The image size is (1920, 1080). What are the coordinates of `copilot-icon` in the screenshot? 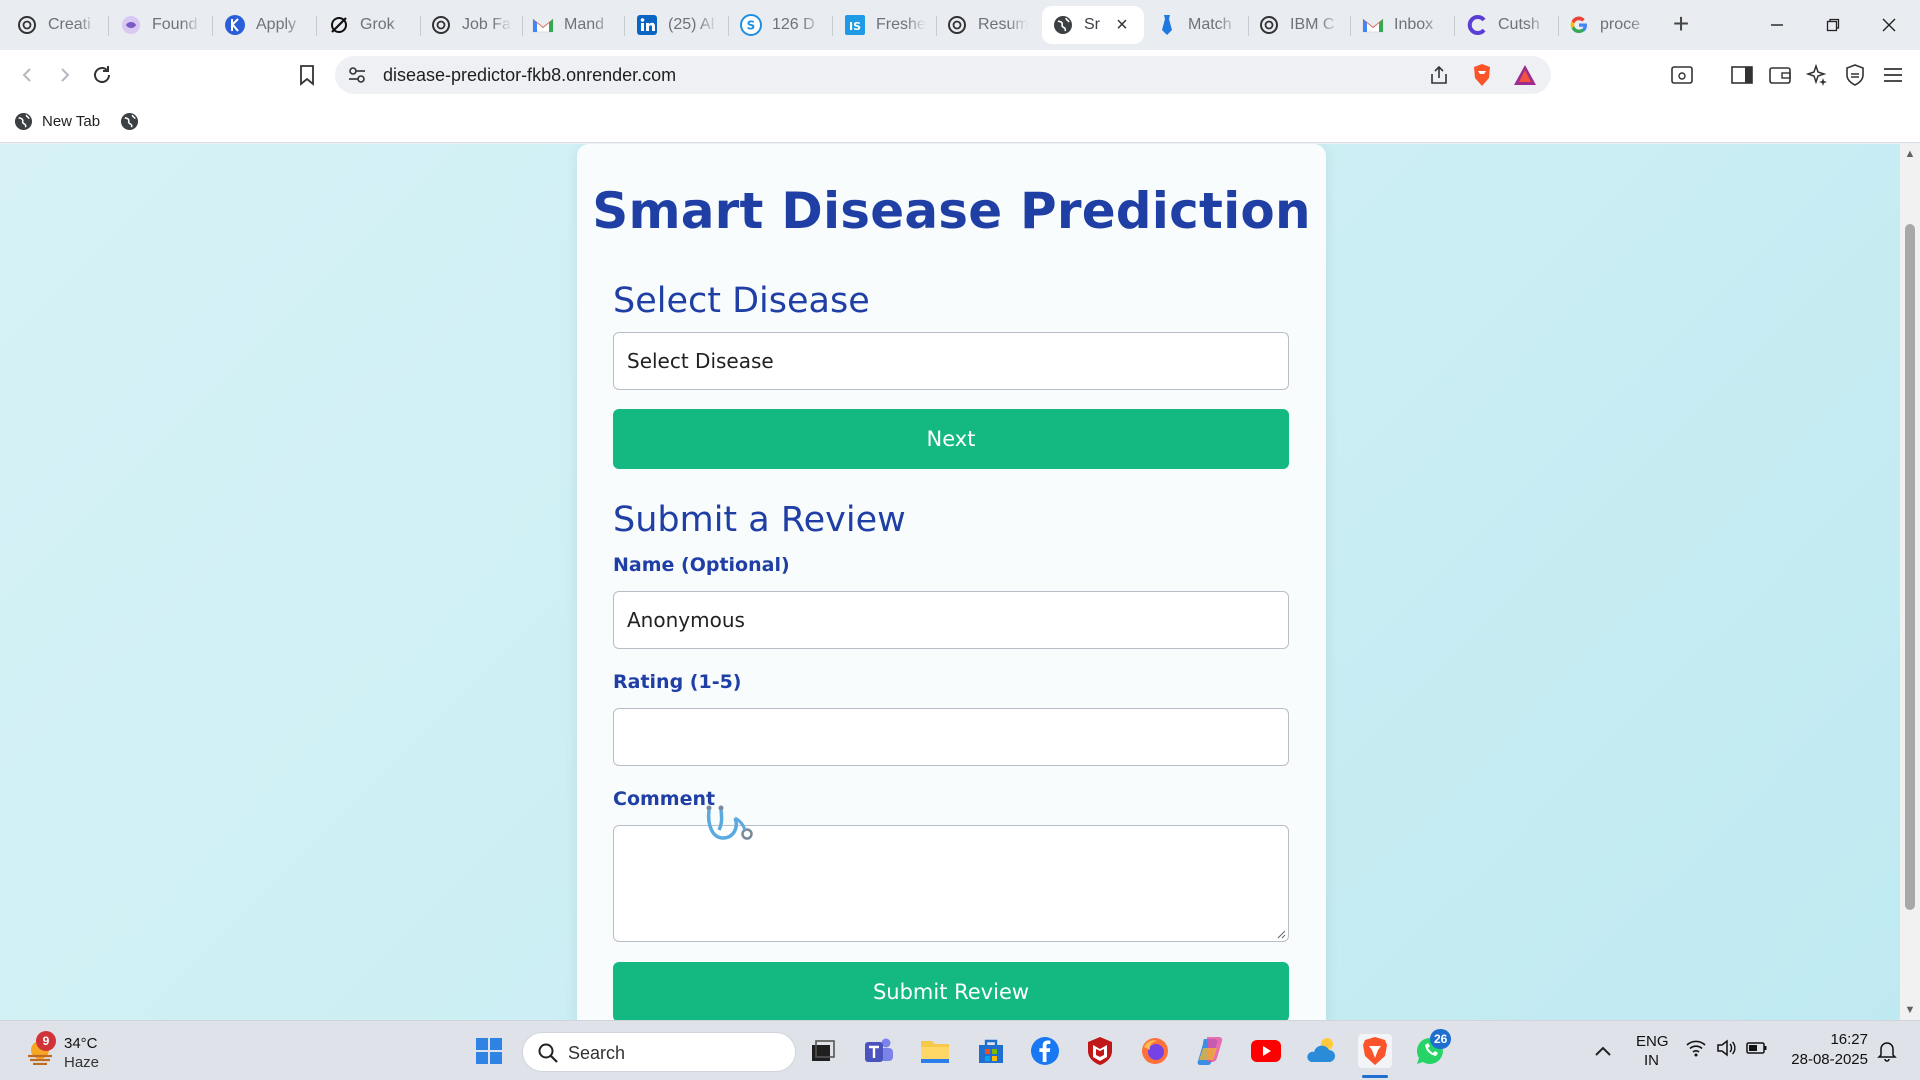 It's located at (1210, 1051).